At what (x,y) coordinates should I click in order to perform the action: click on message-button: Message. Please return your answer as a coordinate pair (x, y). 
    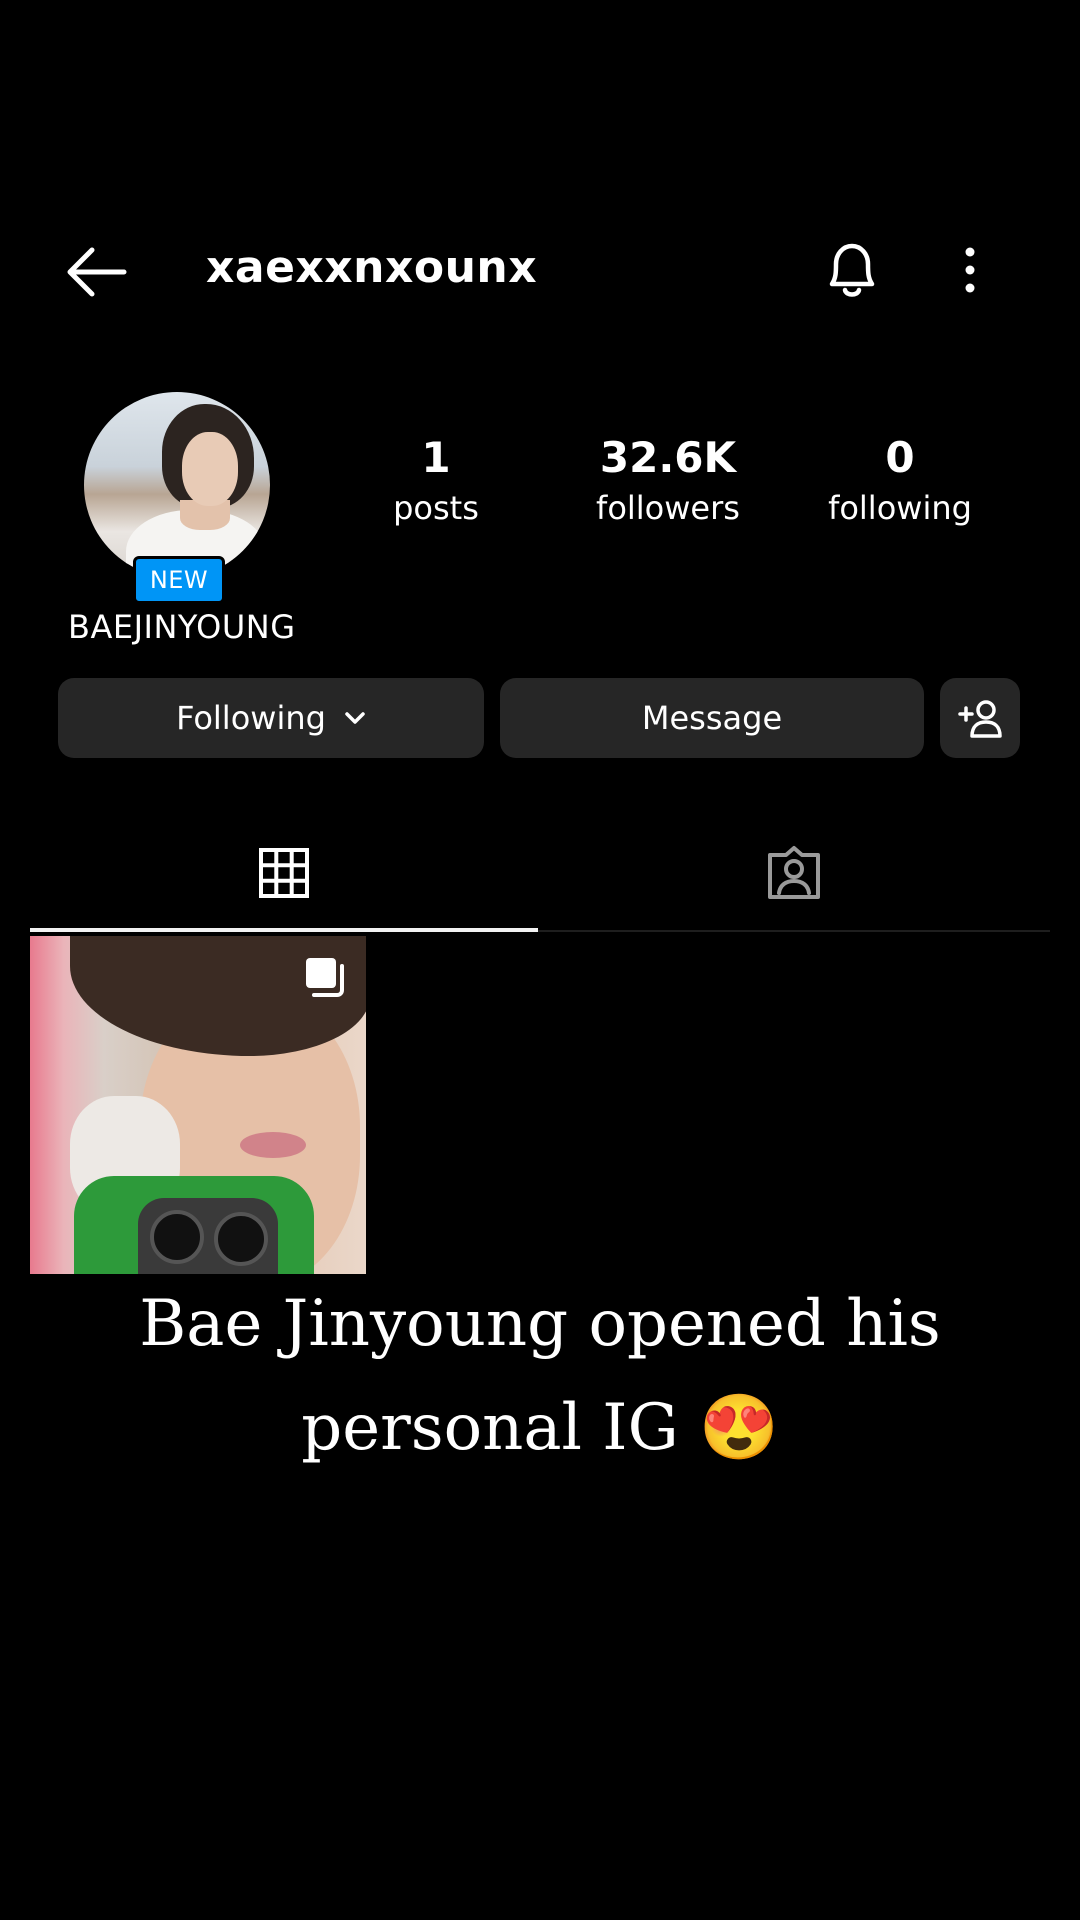
    Looking at the image, I should click on (712, 718).